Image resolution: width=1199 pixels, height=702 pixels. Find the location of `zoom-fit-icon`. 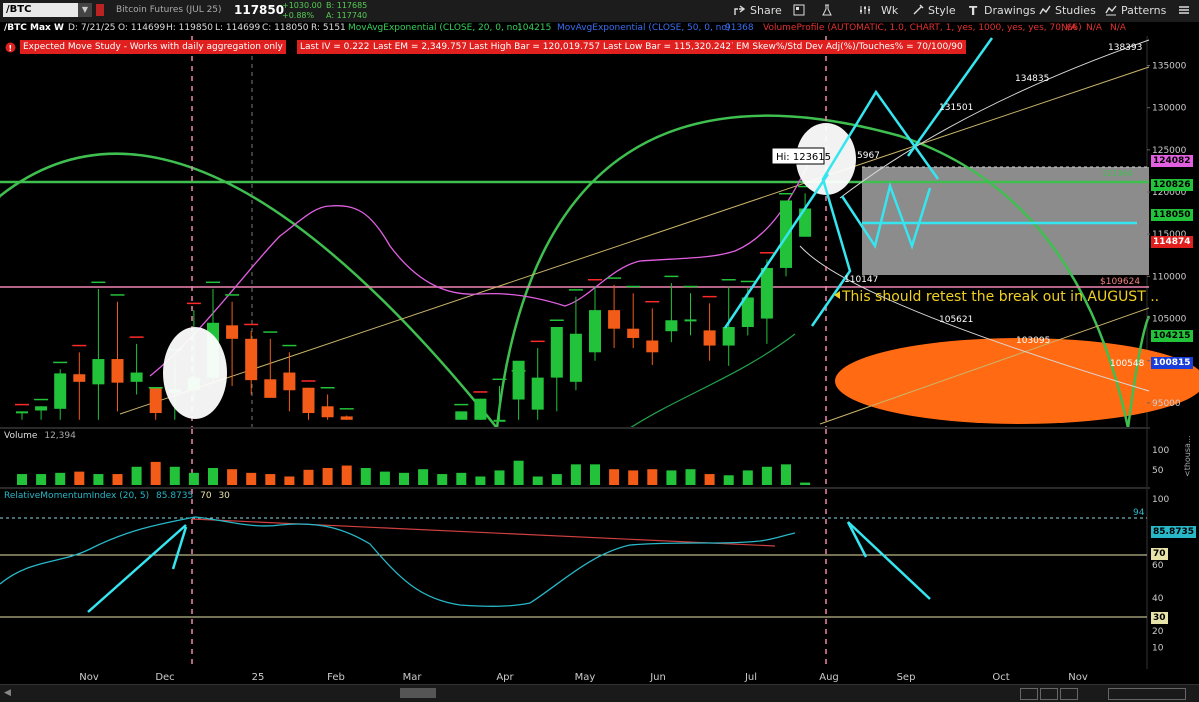

zoom-fit-icon is located at coordinates (1049, 694).